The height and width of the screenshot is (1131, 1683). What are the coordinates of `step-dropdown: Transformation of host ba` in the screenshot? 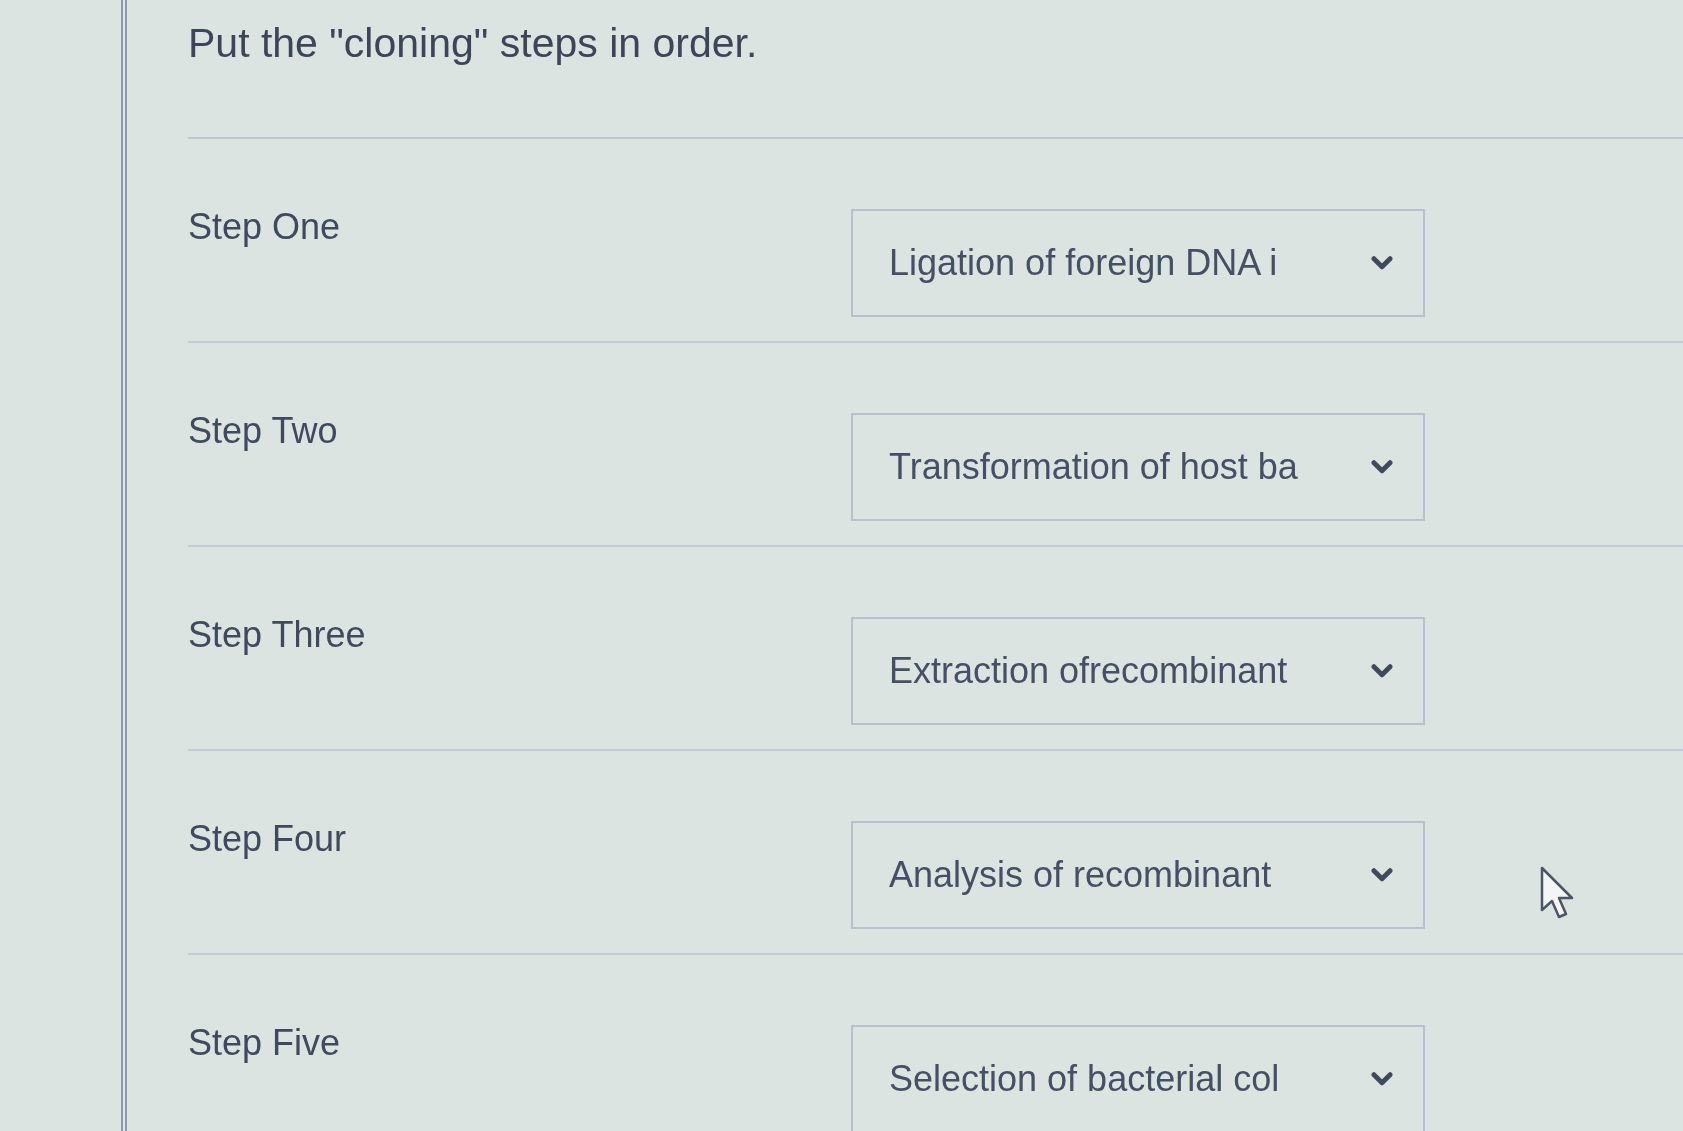 It's located at (1138, 467).